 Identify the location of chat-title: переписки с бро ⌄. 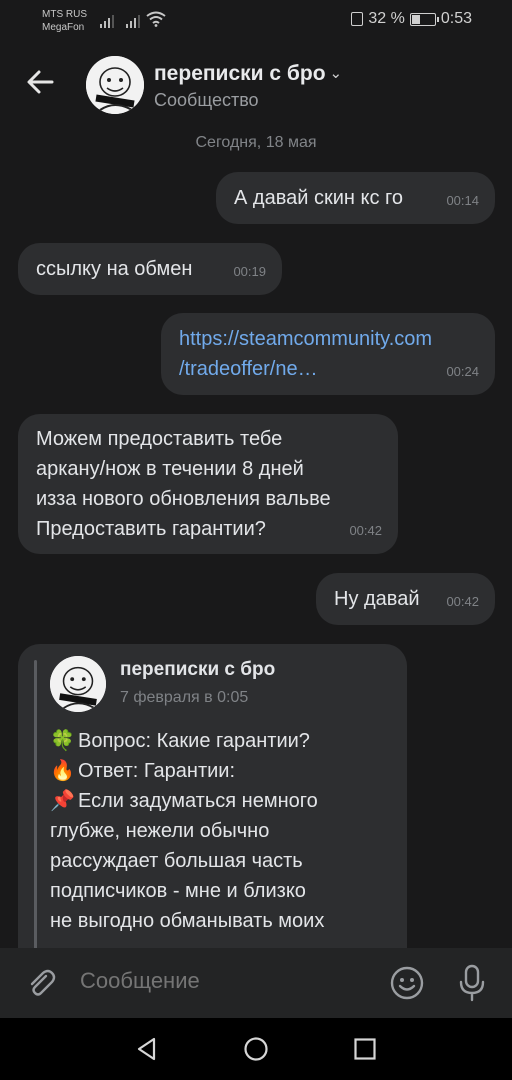
(248, 74).